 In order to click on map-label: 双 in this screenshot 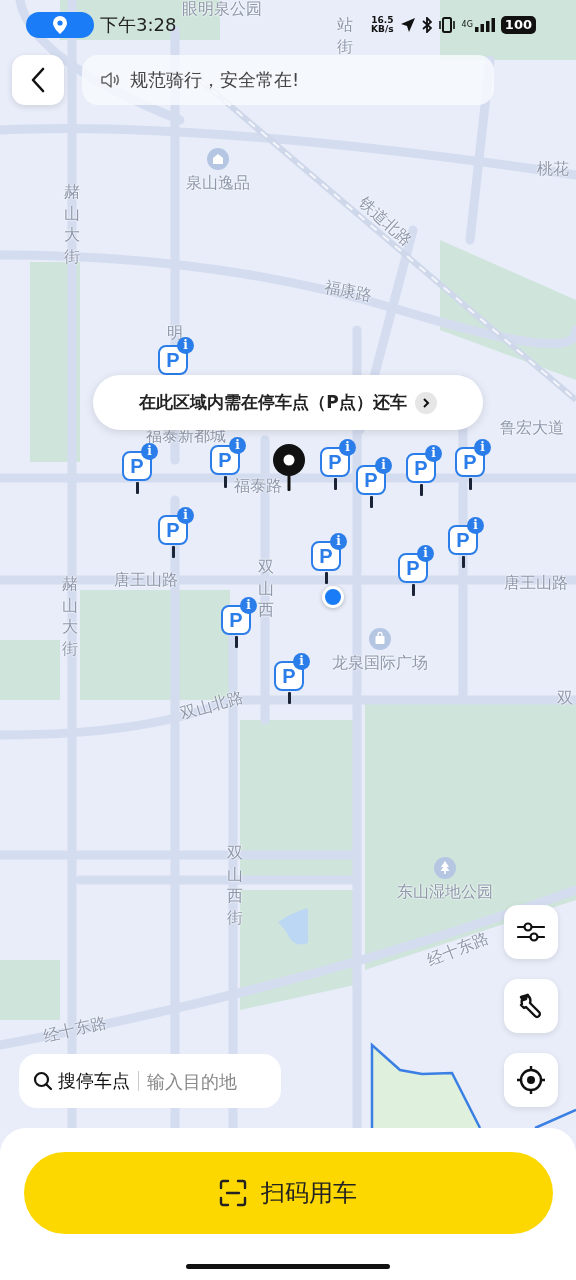, I will do `click(565, 698)`.